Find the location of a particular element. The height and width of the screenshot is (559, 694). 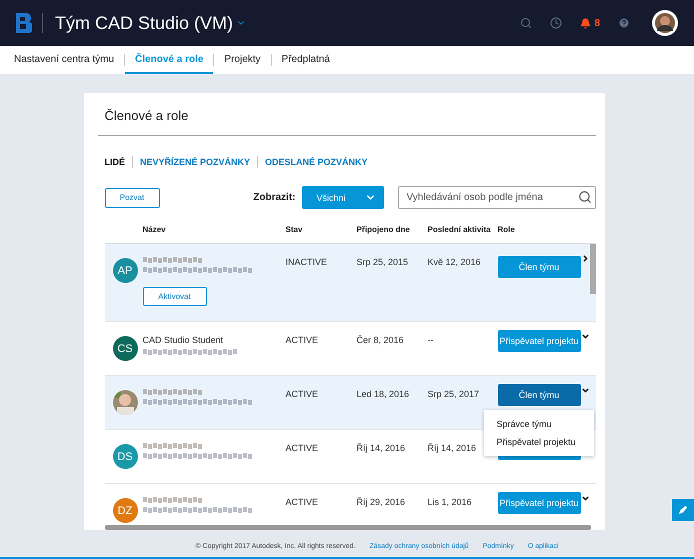

column-header: Role is located at coordinates (507, 230).